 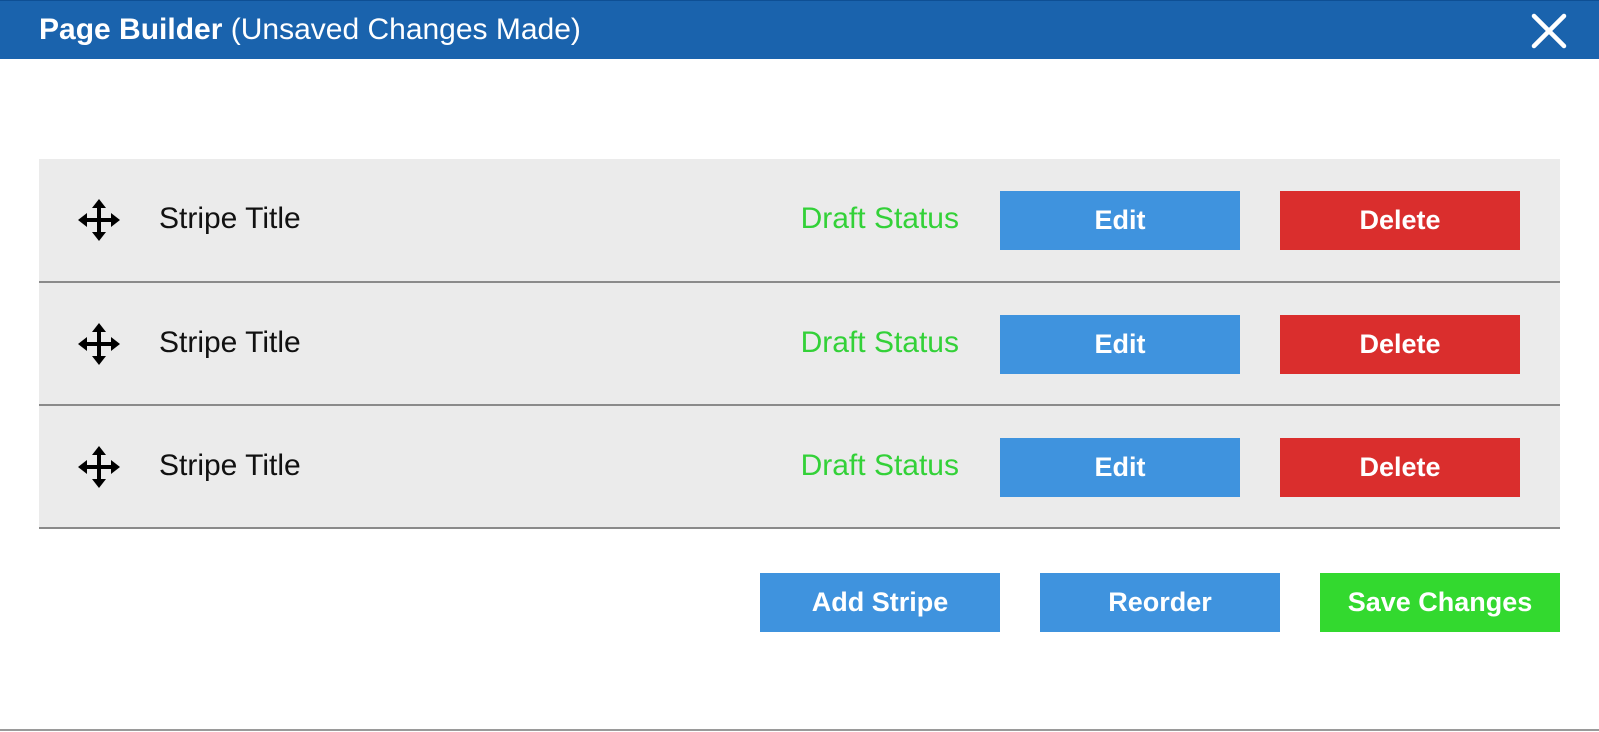 I want to click on bottom-divider, so click(x=799, y=730).